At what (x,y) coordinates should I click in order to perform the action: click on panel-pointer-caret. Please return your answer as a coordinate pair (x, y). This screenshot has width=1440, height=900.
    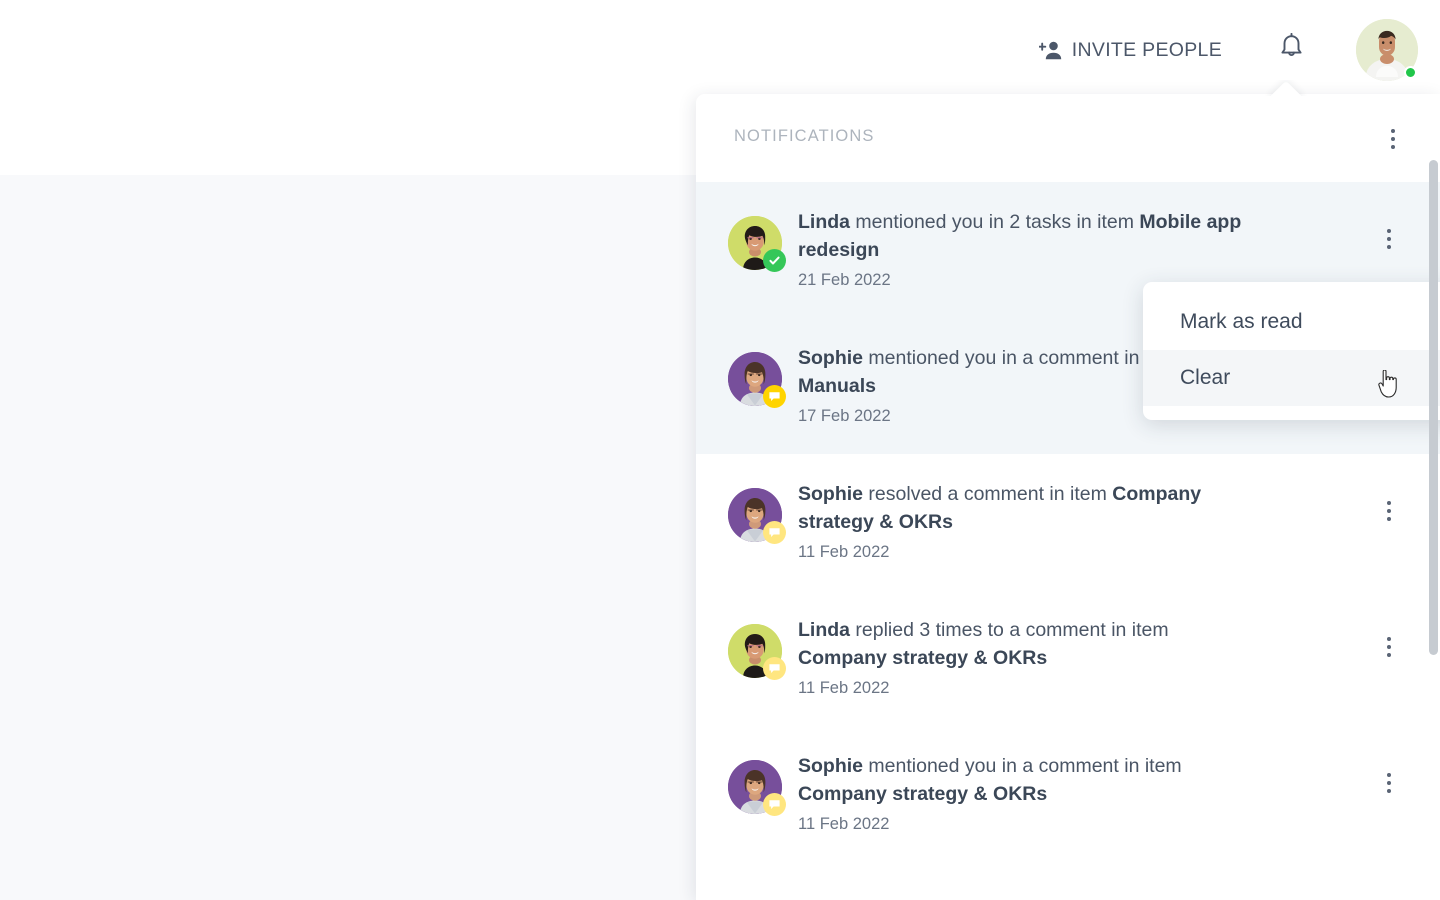
    Looking at the image, I should click on (1286, 88).